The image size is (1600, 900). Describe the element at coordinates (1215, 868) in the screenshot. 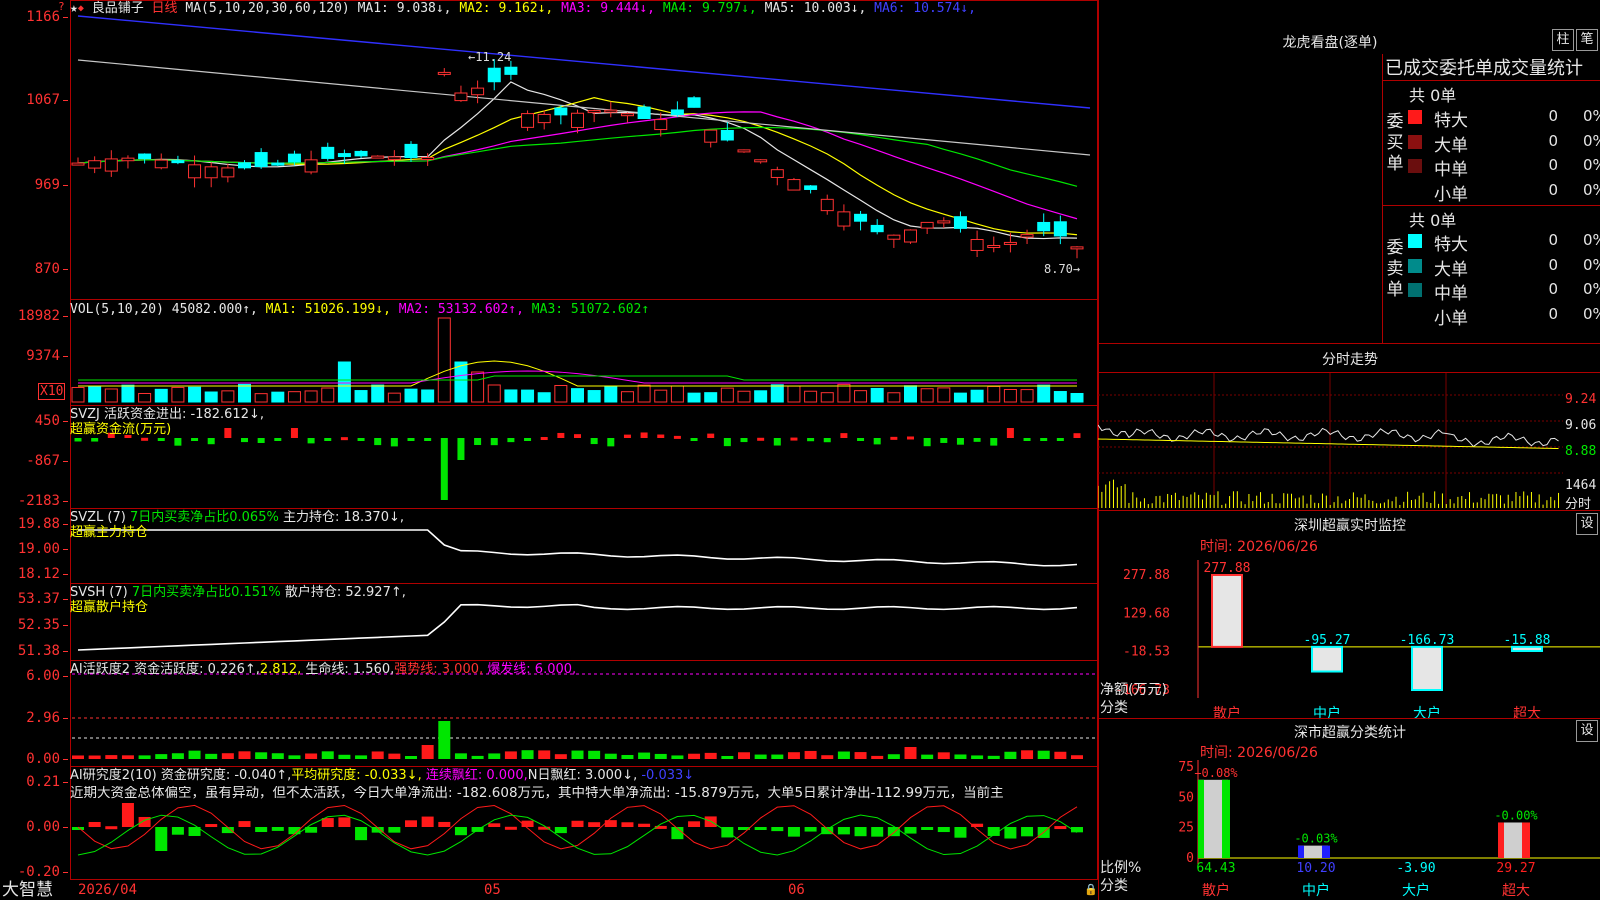

I see `ss-bar-value: 64.43` at that location.